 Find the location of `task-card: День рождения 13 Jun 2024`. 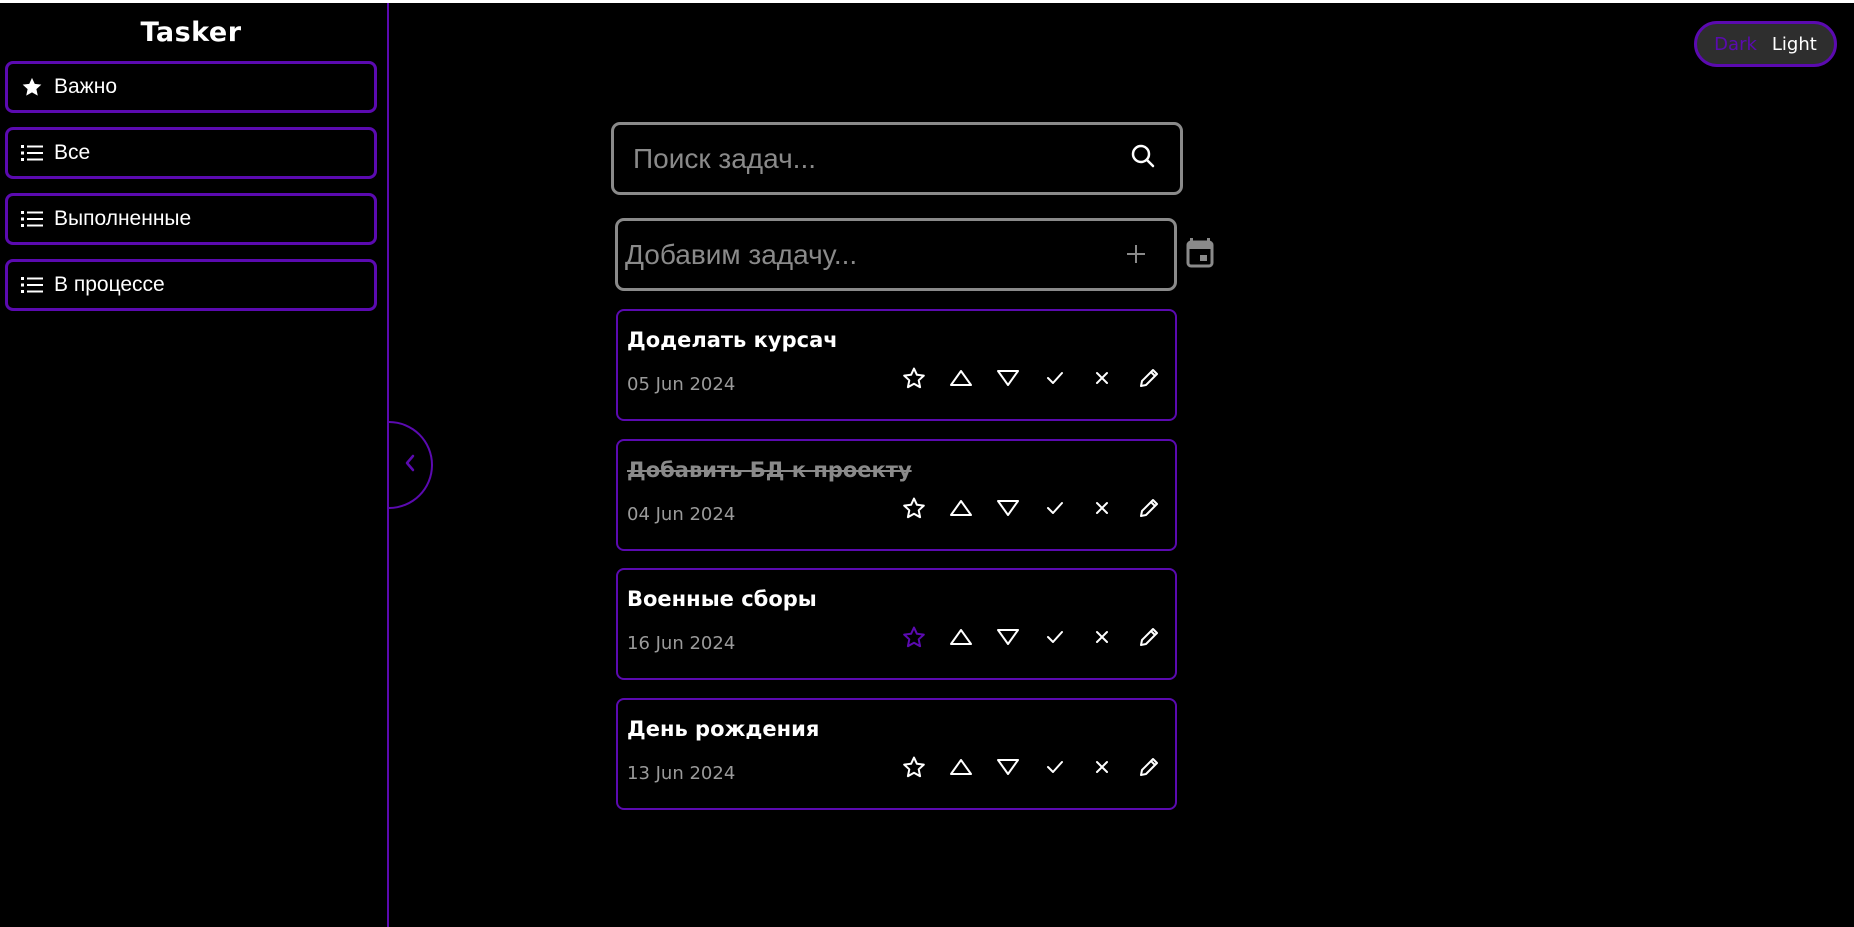

task-card: День рождения 13 Jun 2024 is located at coordinates (896, 754).